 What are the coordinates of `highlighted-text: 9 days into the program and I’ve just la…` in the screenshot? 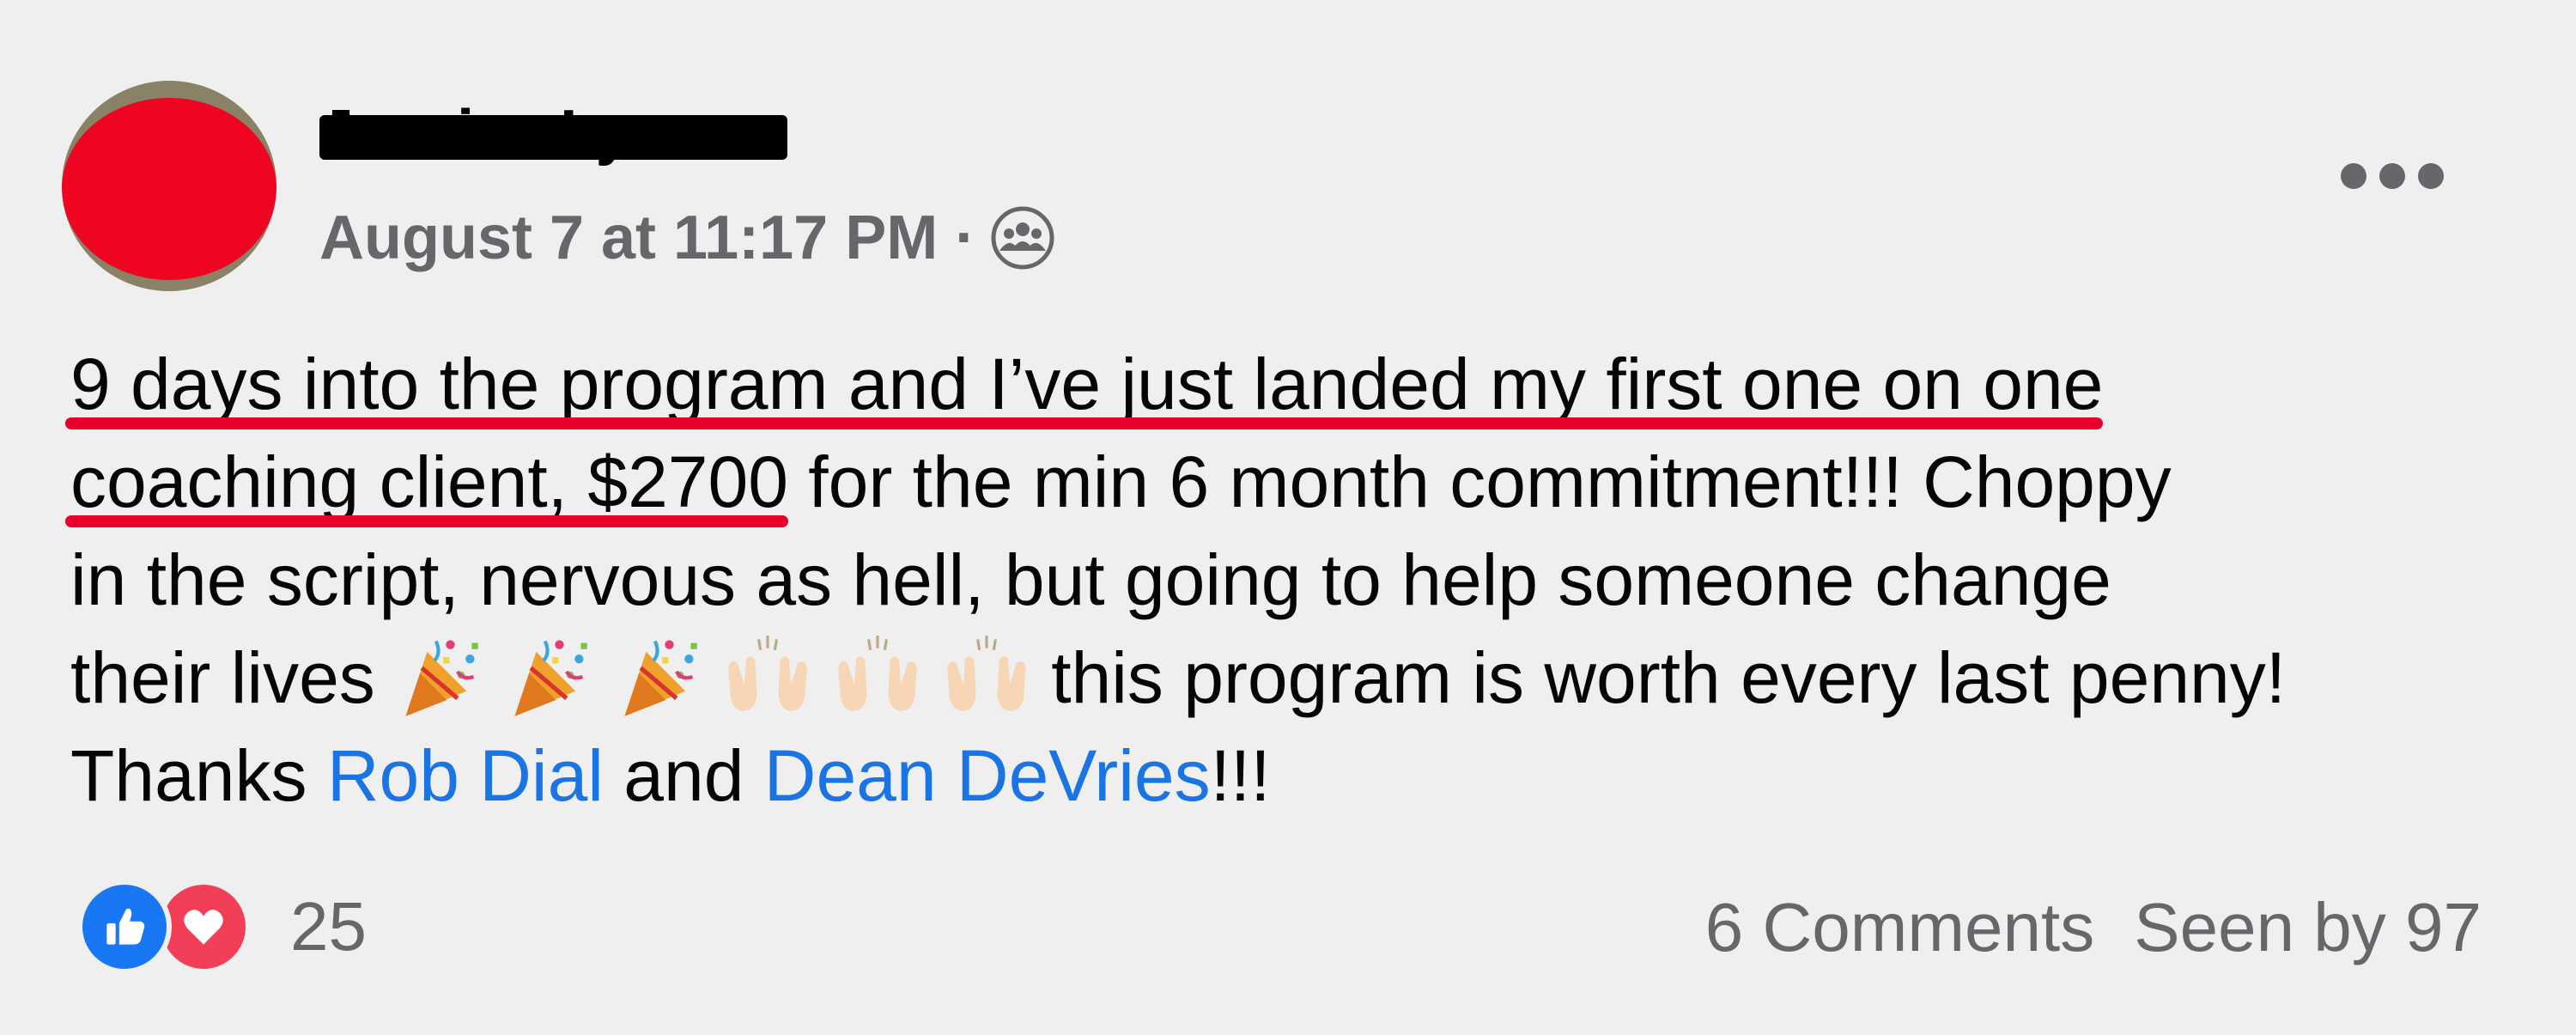 It's located at (1087, 384).